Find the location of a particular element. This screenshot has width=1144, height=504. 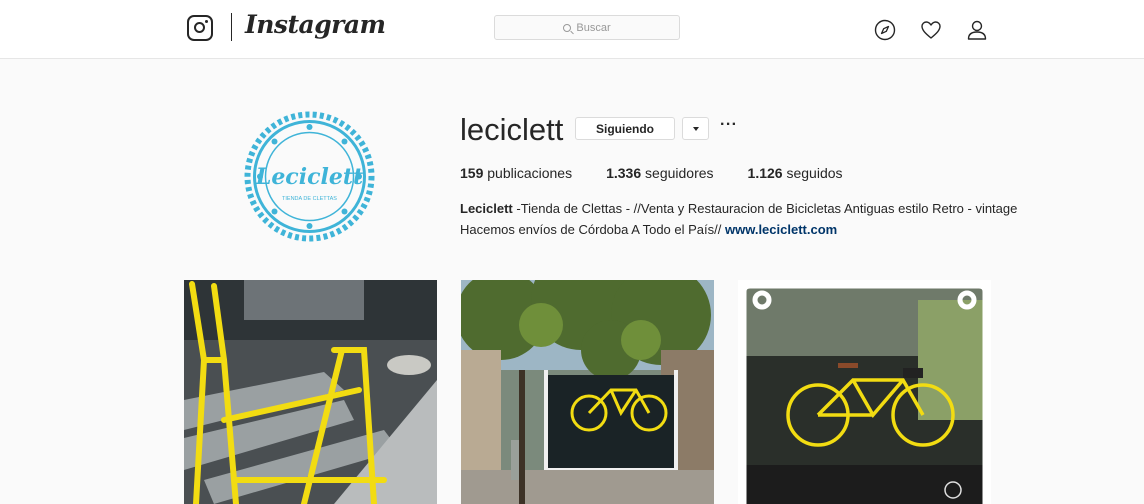

search-placeholder: Buscar is located at coordinates (593, 27).